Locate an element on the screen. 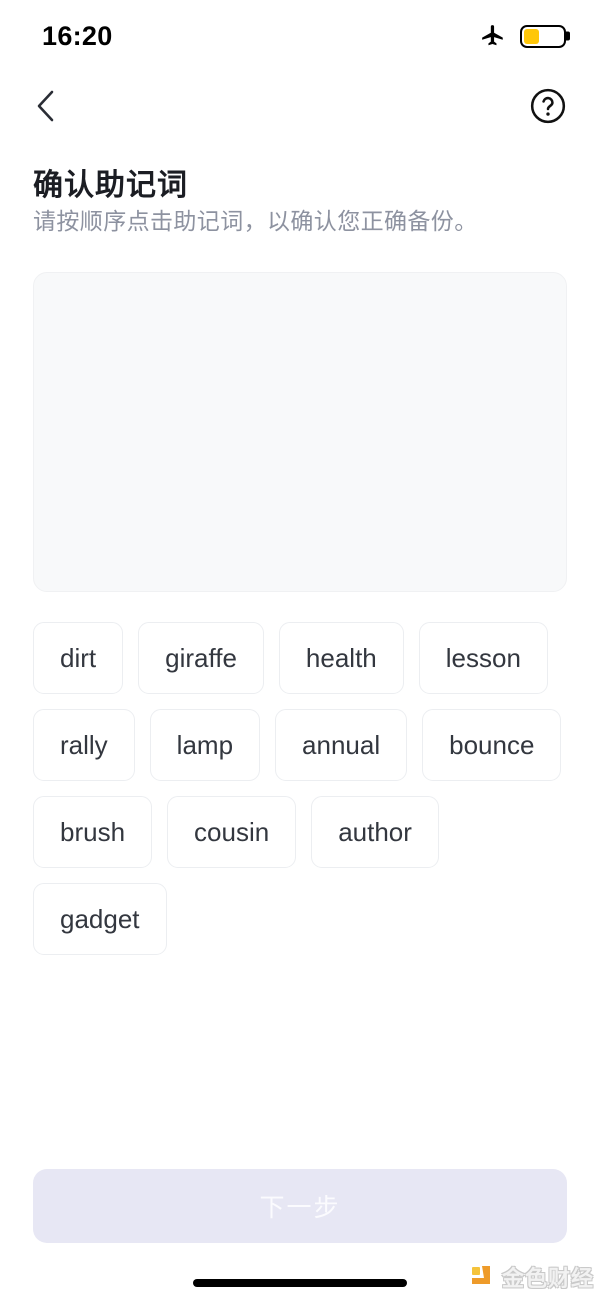 The width and height of the screenshot is (600, 1299). next-button: 下一步 is located at coordinates (300, 1206).